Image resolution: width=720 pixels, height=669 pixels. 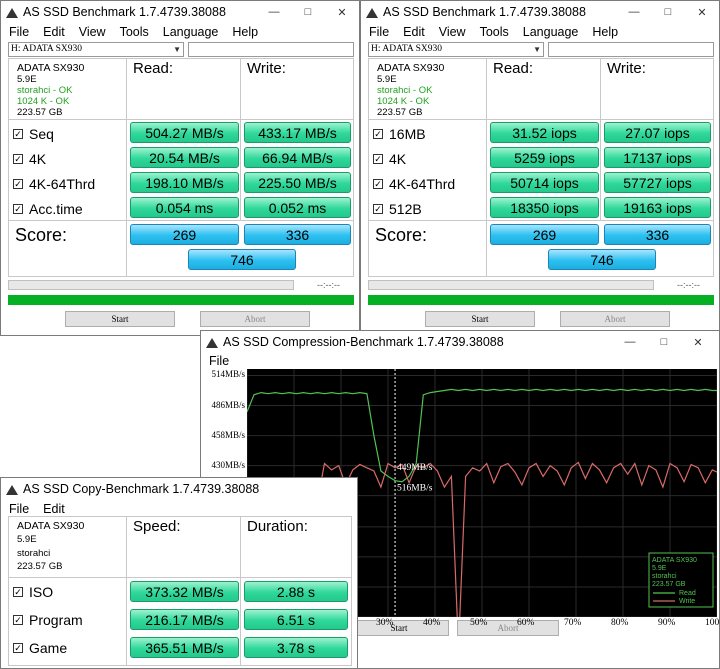 I want to click on row-iso: ✓ ISO, so click(x=33, y=592).